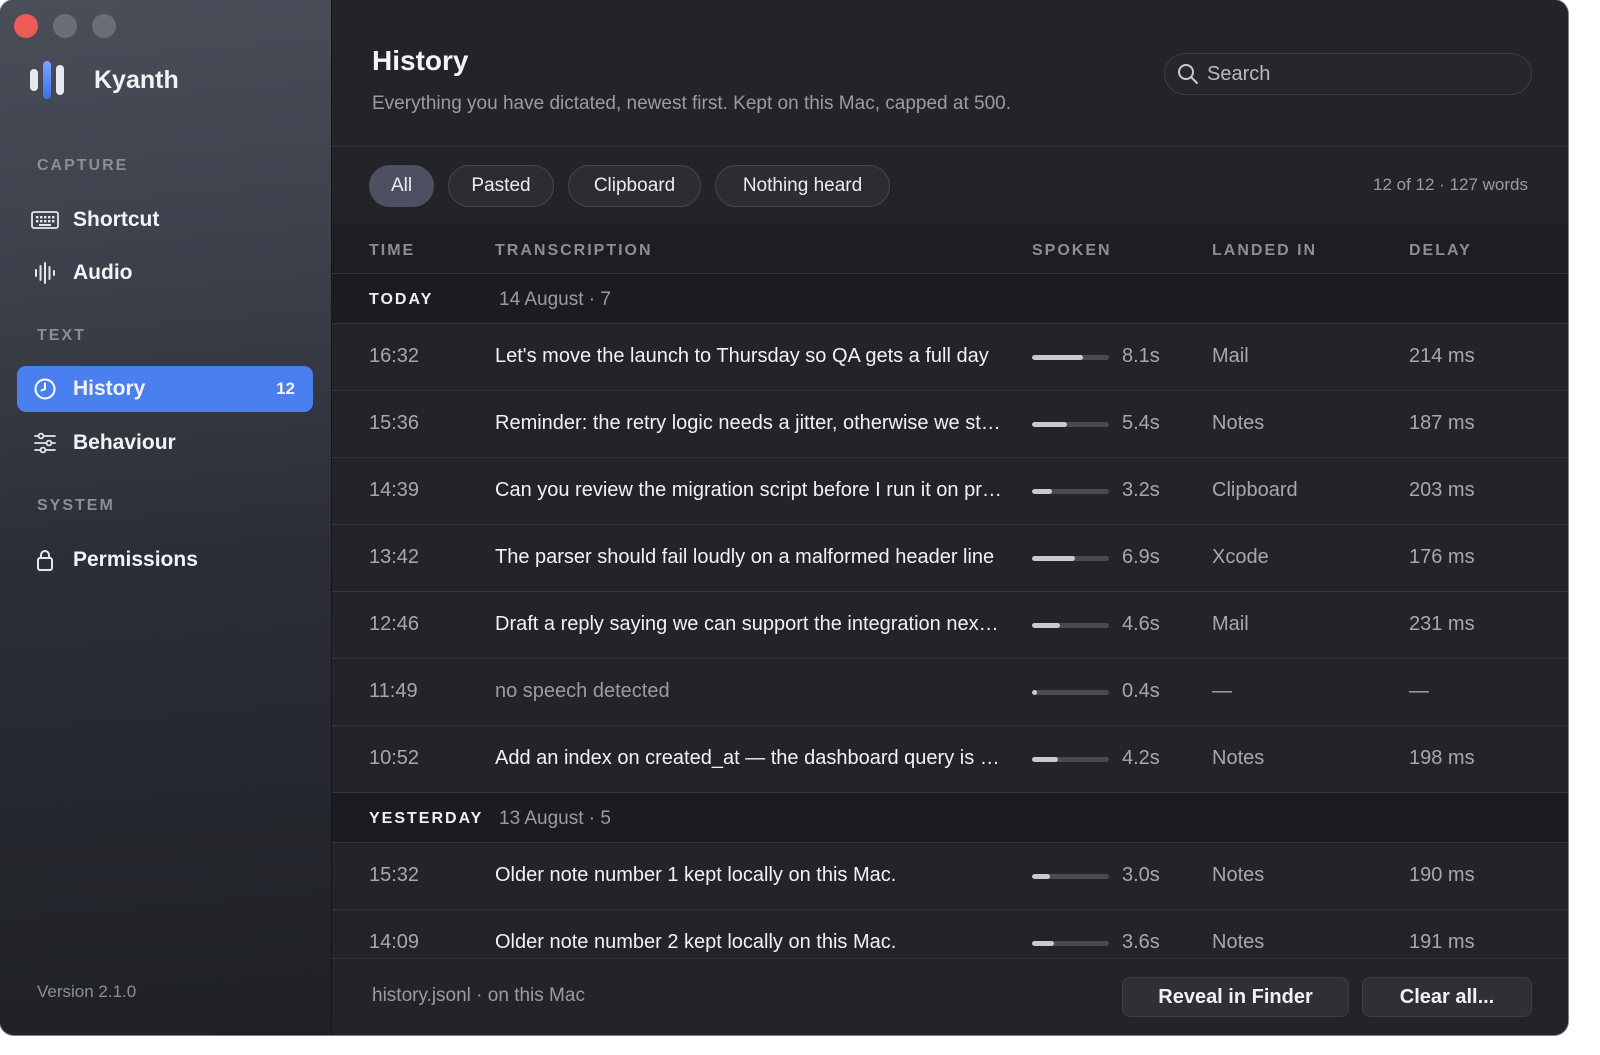  Describe the element at coordinates (401, 186) in the screenshot. I see `filter-chip-all: All` at that location.